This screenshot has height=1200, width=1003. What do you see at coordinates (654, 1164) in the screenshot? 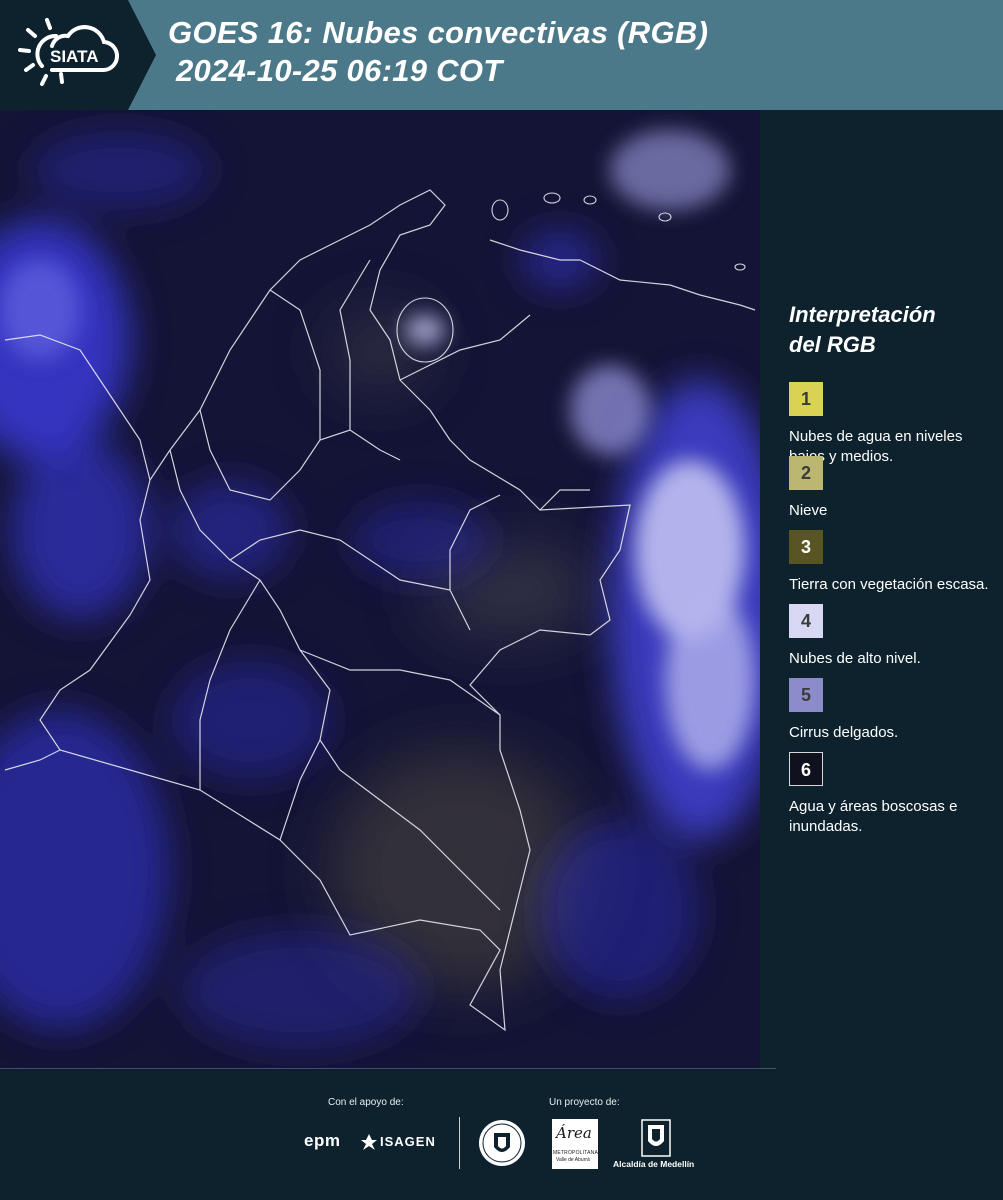
I see `alcaldia-logo-text: Alcaldía de Medellín` at bounding box center [654, 1164].